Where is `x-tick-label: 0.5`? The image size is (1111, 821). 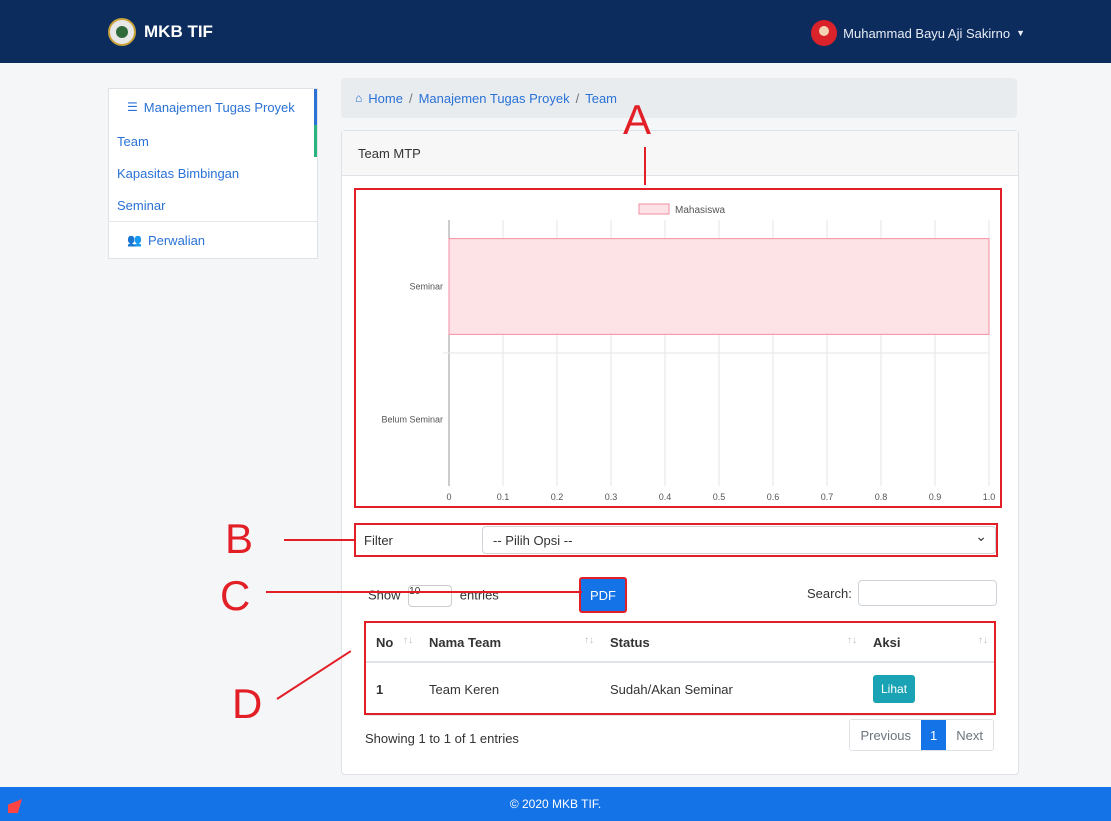
x-tick-label: 0.5 is located at coordinates (719, 497).